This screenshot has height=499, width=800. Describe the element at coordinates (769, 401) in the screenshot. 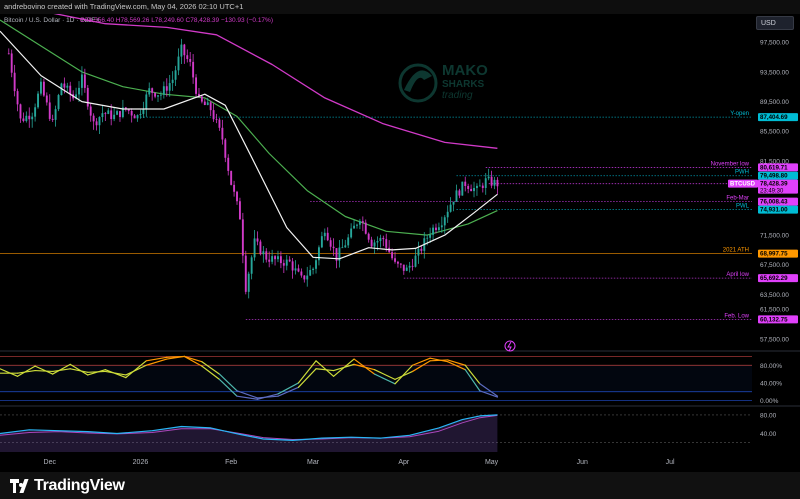

I see `osc1-axis-label: 0.00%` at that location.